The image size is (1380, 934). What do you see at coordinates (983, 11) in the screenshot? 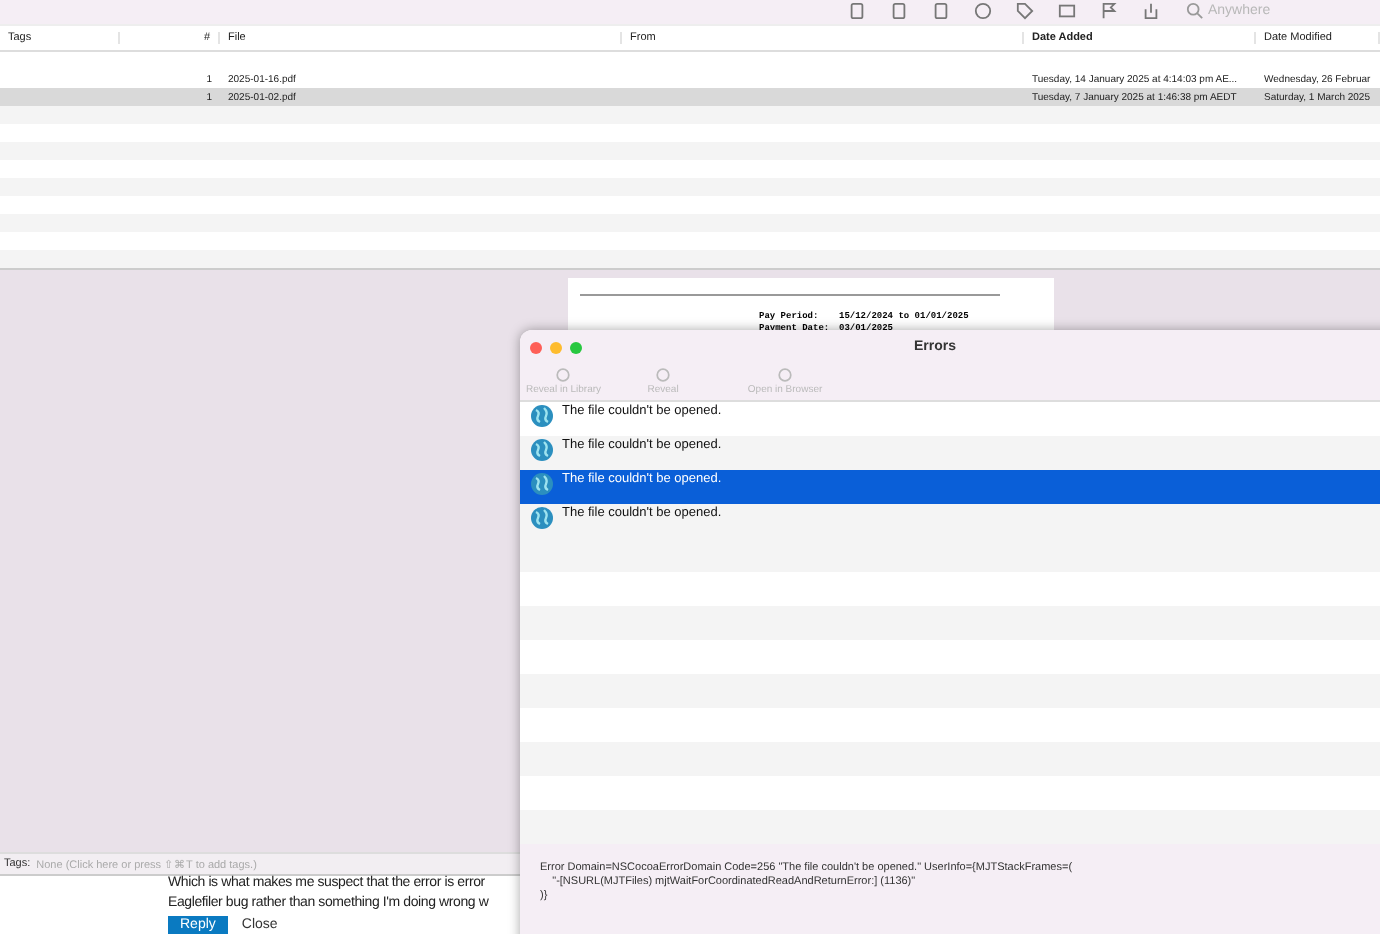
I see `info-icon` at bounding box center [983, 11].